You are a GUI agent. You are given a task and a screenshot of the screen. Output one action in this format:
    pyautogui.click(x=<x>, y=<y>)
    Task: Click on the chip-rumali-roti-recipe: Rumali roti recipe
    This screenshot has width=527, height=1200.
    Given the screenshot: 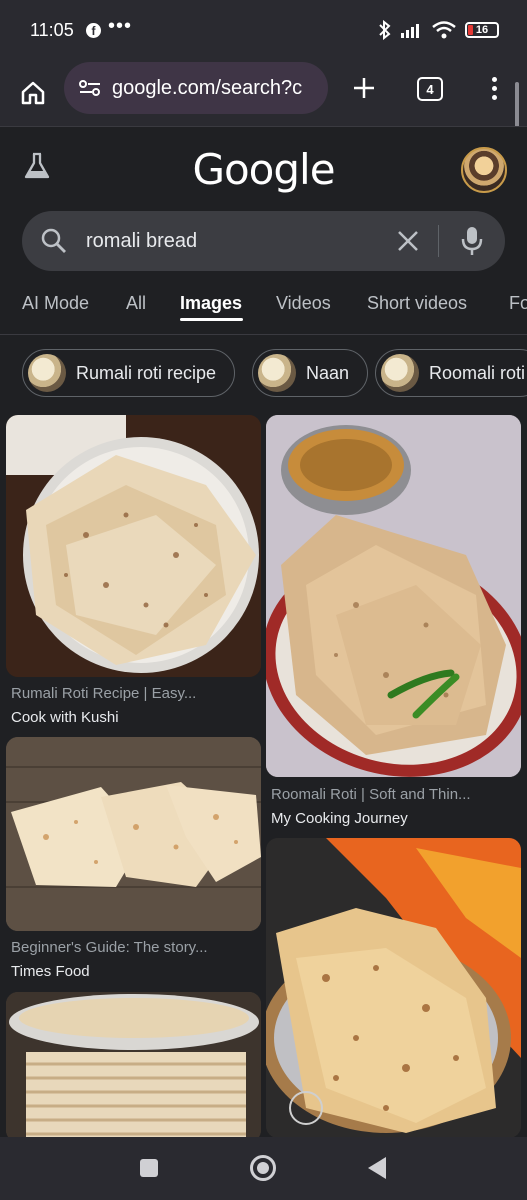 What is the action you would take?
    pyautogui.click(x=129, y=373)
    